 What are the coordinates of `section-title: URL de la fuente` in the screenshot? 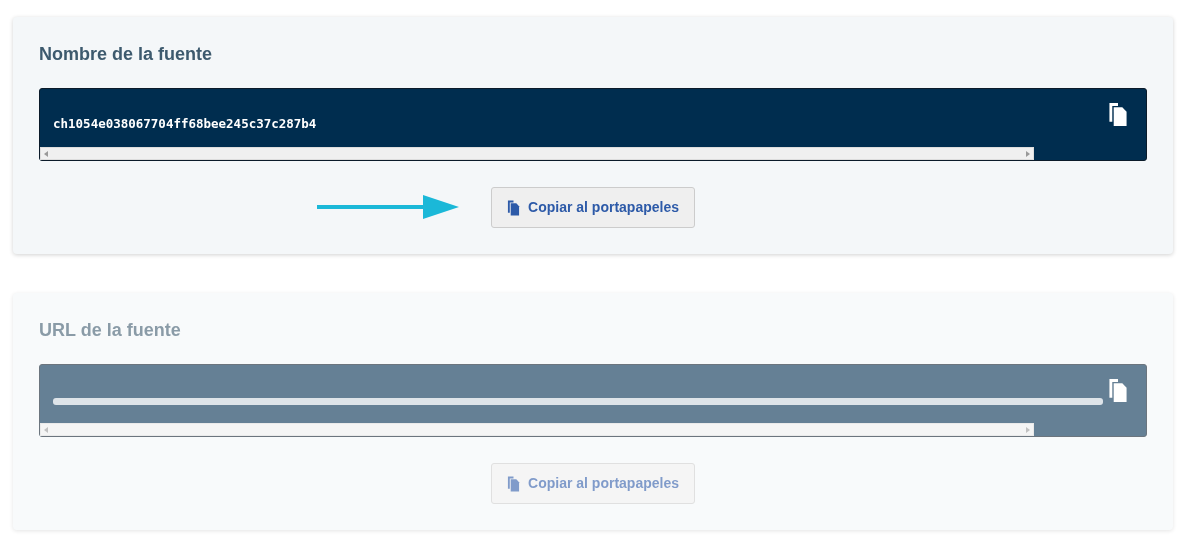 It's located at (110, 330).